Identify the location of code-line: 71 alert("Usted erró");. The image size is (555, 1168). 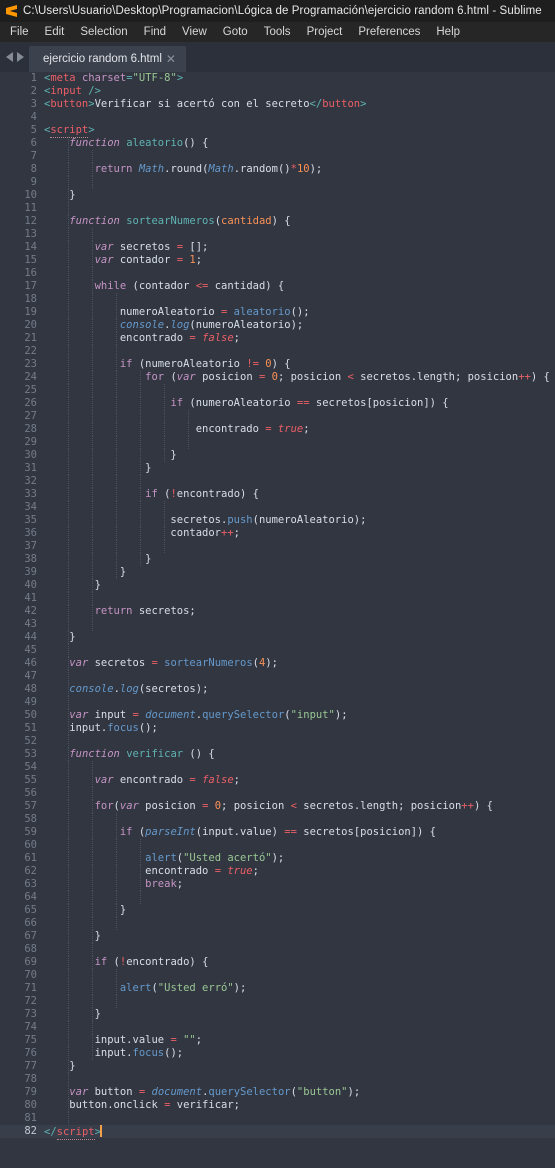
(277, 988).